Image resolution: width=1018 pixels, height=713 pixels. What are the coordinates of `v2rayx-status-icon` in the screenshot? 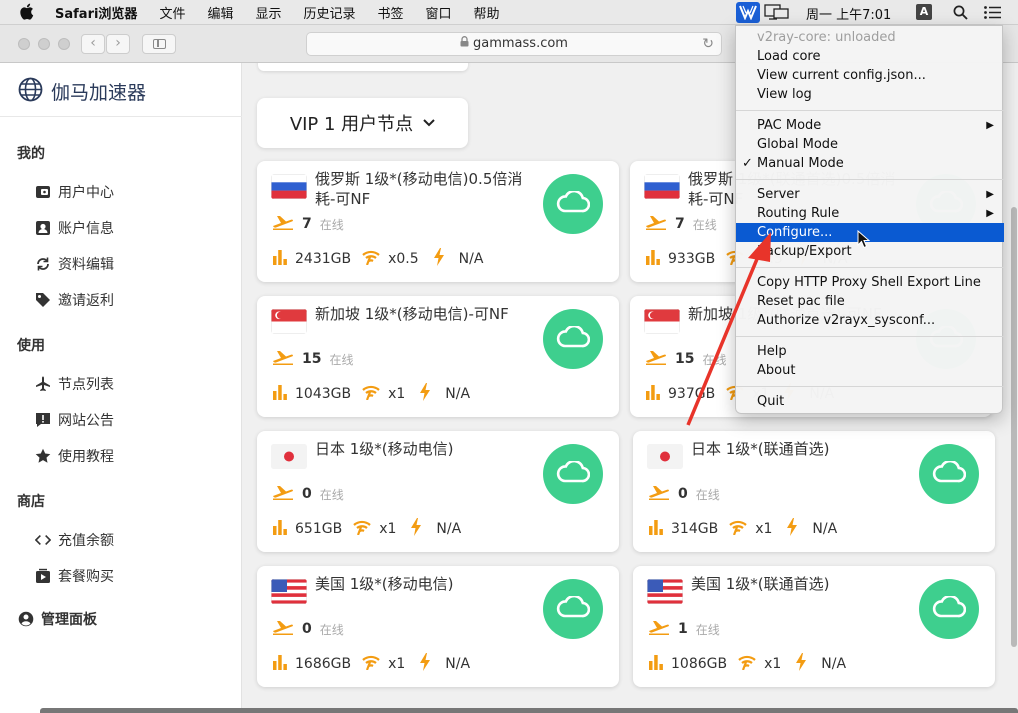 It's located at (748, 12).